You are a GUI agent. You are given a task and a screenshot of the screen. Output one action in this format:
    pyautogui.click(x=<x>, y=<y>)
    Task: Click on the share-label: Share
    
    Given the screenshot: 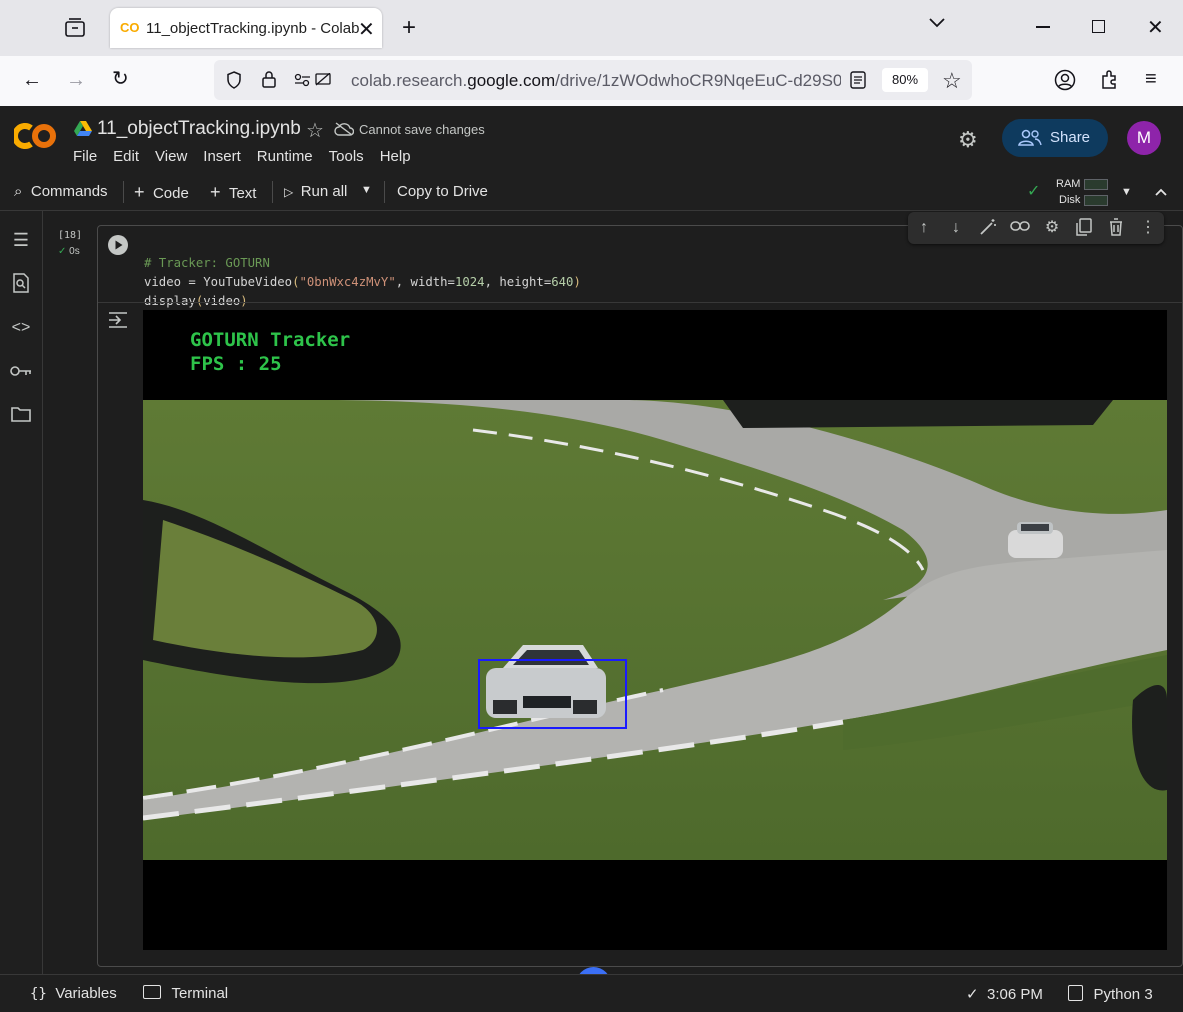 What is the action you would take?
    pyautogui.click(x=1070, y=137)
    